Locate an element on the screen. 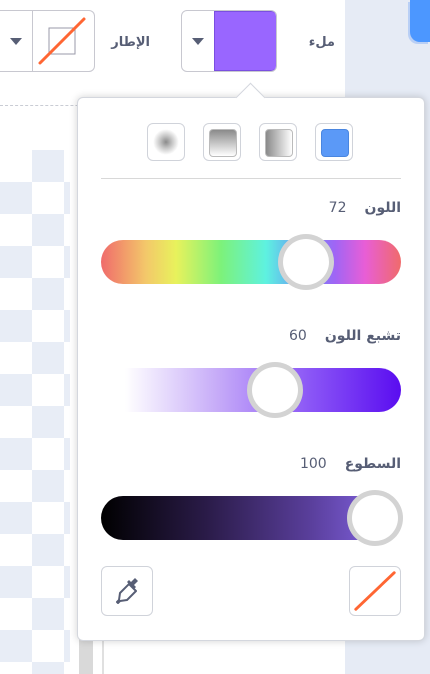 The width and height of the screenshot is (430, 674). saturation-slider-handle is located at coordinates (275, 390).